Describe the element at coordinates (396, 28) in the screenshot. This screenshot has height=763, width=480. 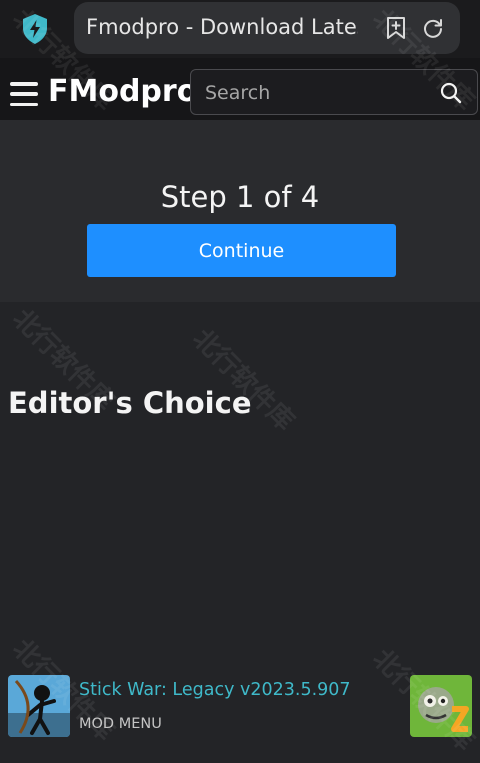
I see `bookmark-add-icon` at that location.